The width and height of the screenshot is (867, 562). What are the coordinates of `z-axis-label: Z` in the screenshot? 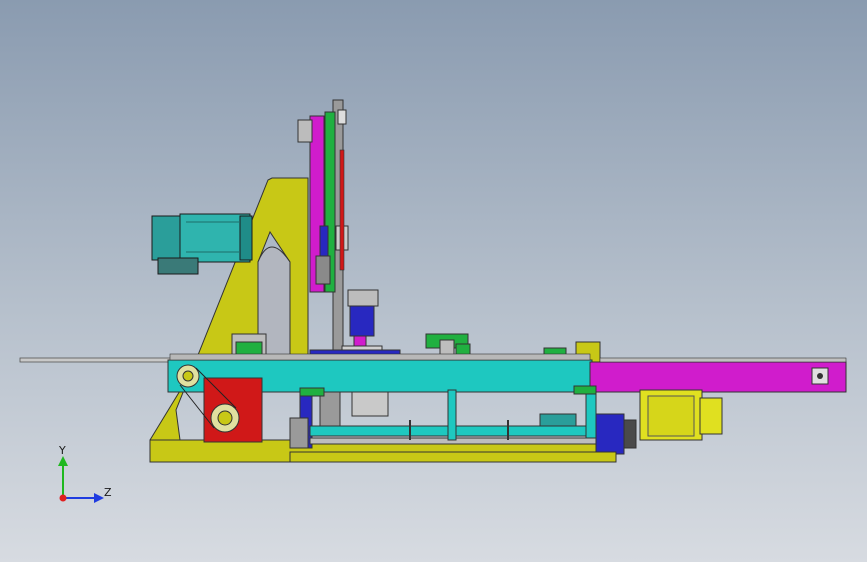 It's located at (108, 492).